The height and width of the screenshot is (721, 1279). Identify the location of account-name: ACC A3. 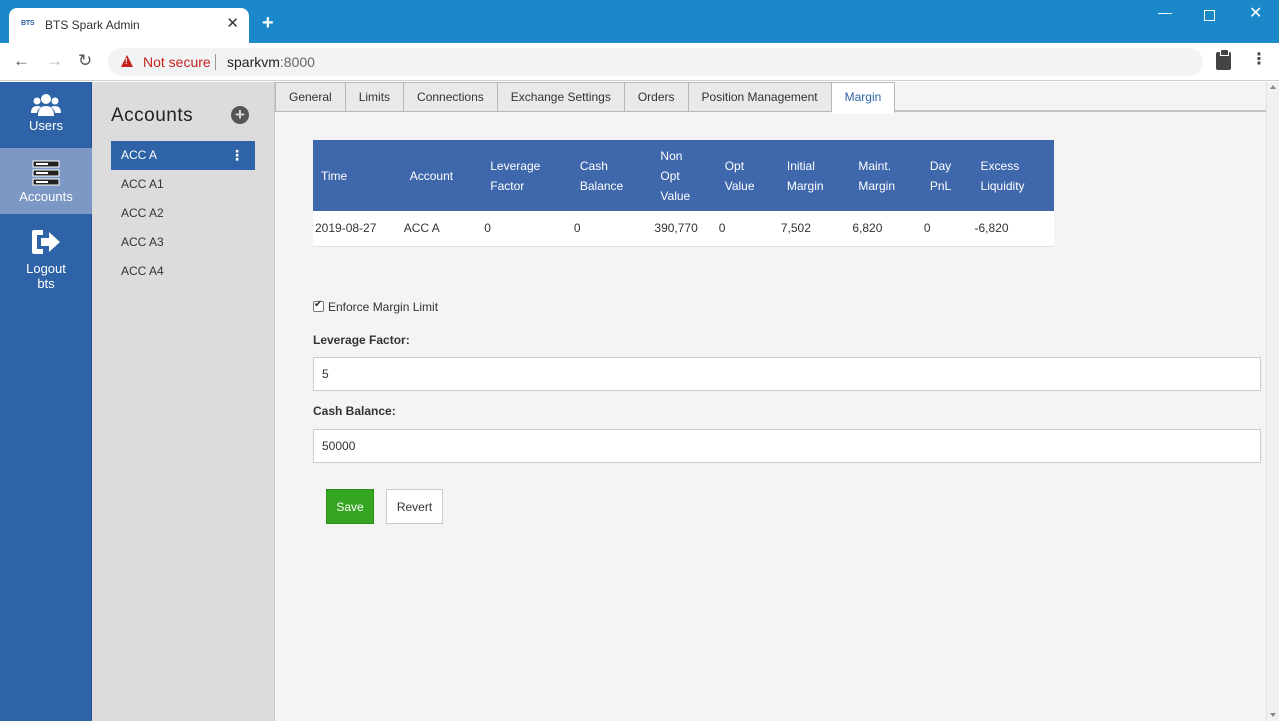
(142, 242).